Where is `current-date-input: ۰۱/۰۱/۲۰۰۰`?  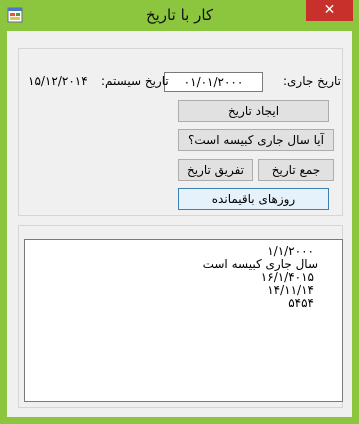
current-date-input: ۰۱/۰۱/۲۰۰۰ is located at coordinates (213, 82).